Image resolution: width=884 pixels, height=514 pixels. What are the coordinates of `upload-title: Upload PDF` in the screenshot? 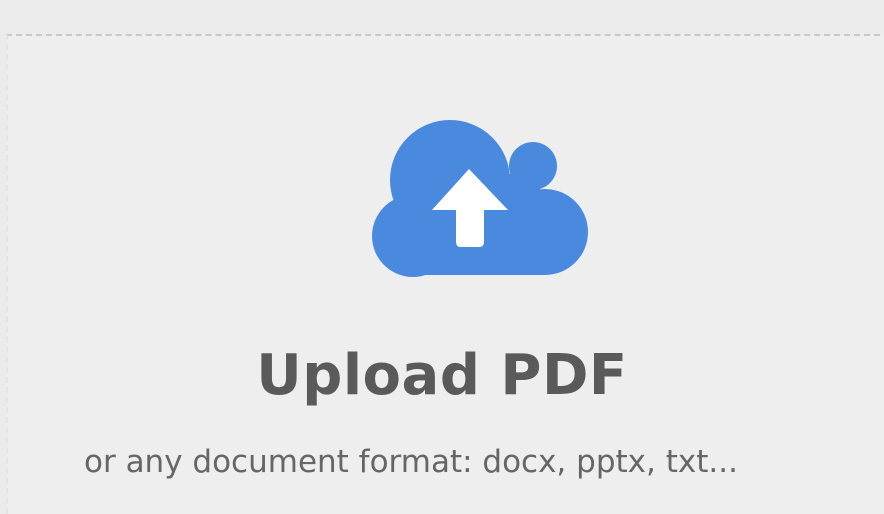 It's located at (442, 375).